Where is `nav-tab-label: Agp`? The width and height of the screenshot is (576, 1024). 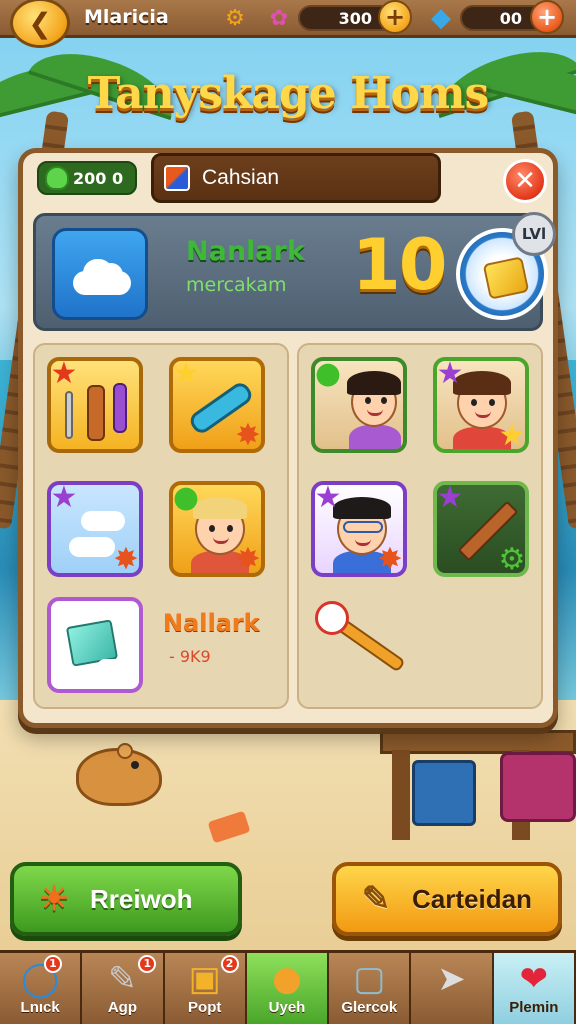 nav-tab-label: Agp is located at coordinates (122, 1007).